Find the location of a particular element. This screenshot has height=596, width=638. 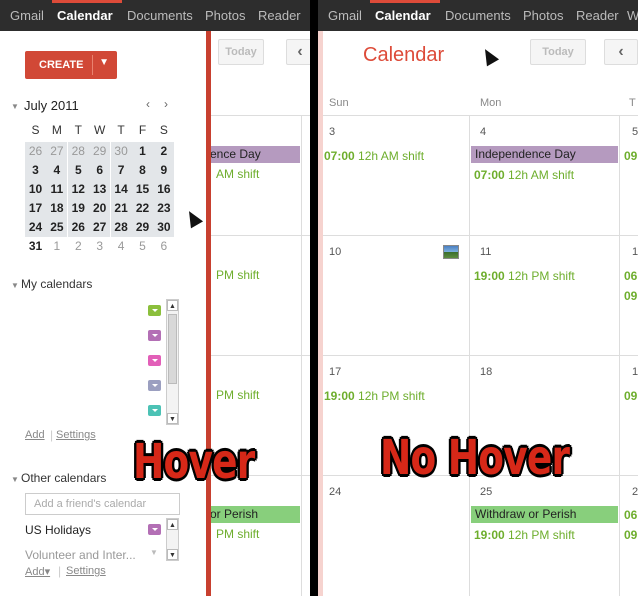

nav-photos: Photos is located at coordinates (543, 15).